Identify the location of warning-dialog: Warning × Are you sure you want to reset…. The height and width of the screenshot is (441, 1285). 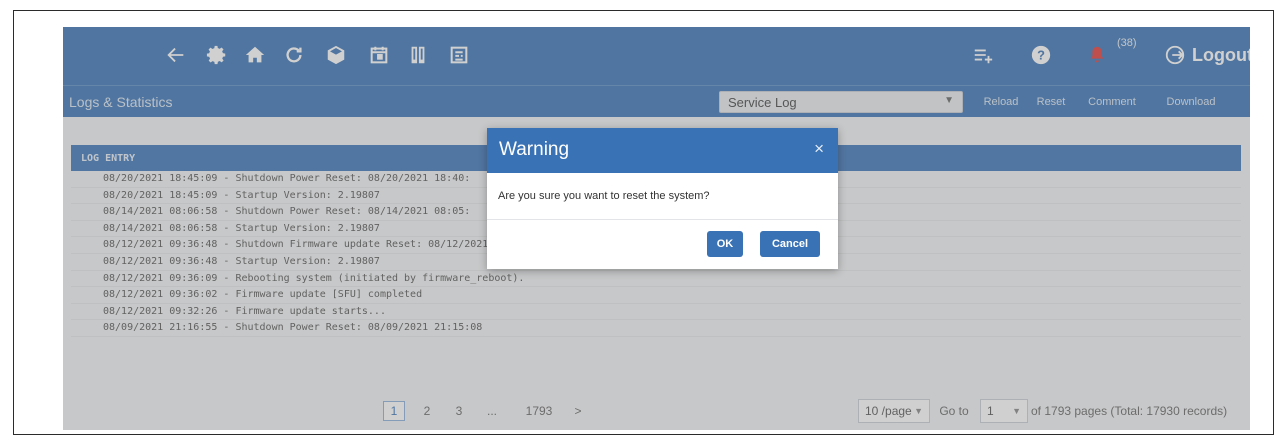
(662, 198).